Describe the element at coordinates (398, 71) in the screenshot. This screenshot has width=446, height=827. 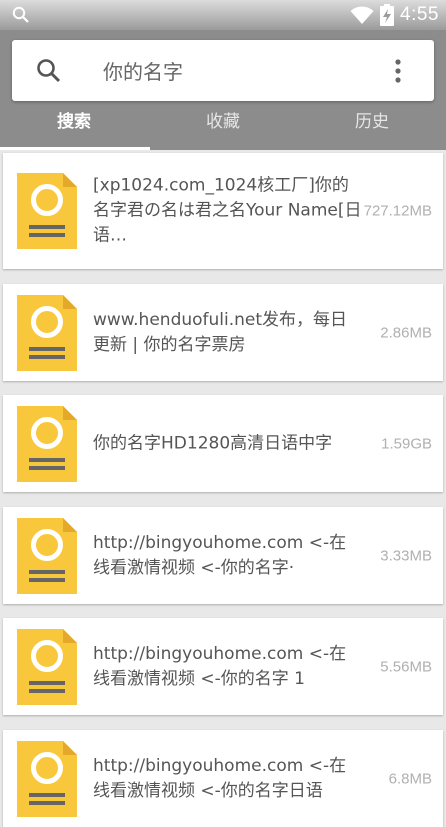
I see `more-vert-icon` at that location.